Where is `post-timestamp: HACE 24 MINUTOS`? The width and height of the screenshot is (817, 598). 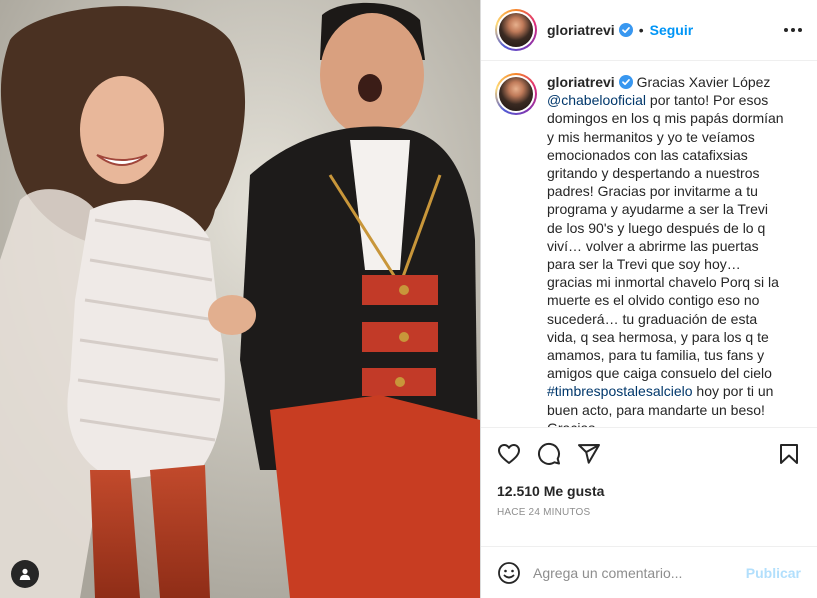 post-timestamp: HACE 24 MINUTOS is located at coordinates (649, 513).